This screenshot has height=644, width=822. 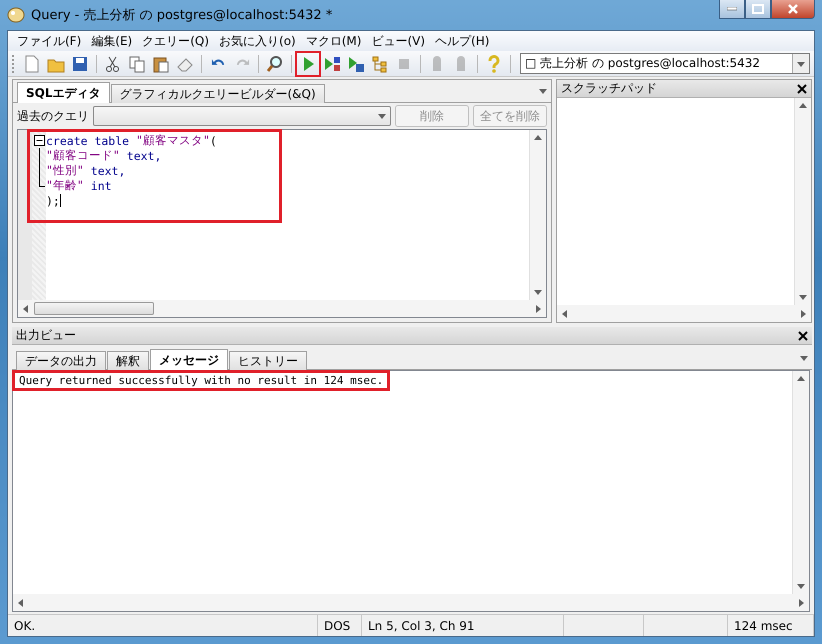 I want to click on pane-title: スクラッチパッド, so click(x=609, y=88).